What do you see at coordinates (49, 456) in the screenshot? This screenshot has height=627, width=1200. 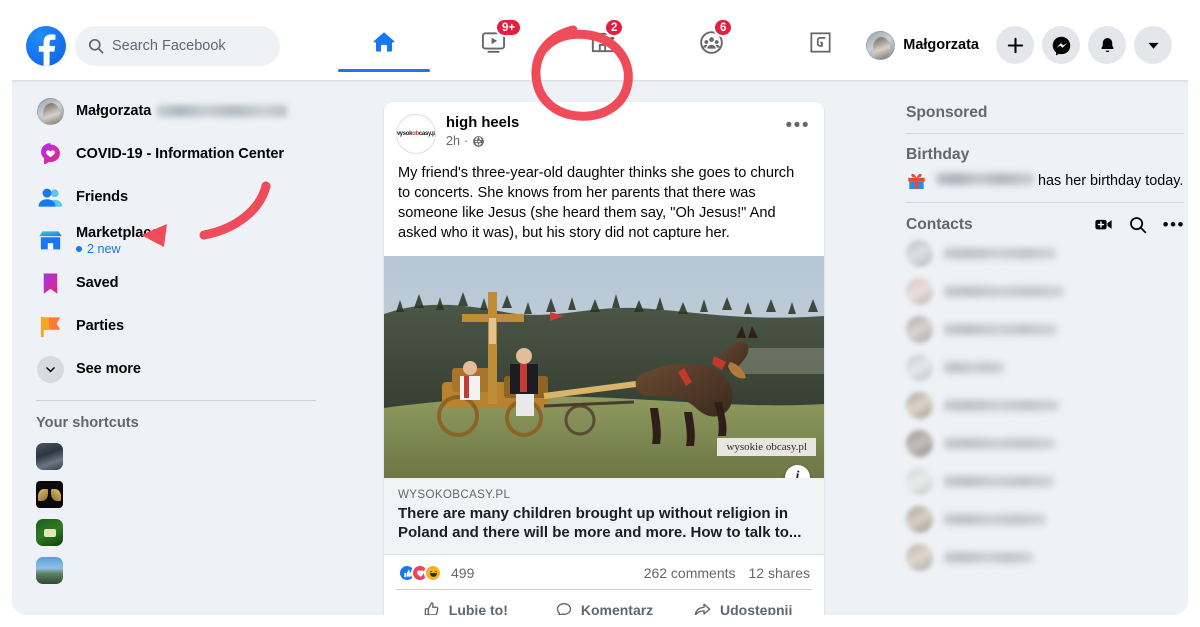 I see `city-night-thumbnail` at bounding box center [49, 456].